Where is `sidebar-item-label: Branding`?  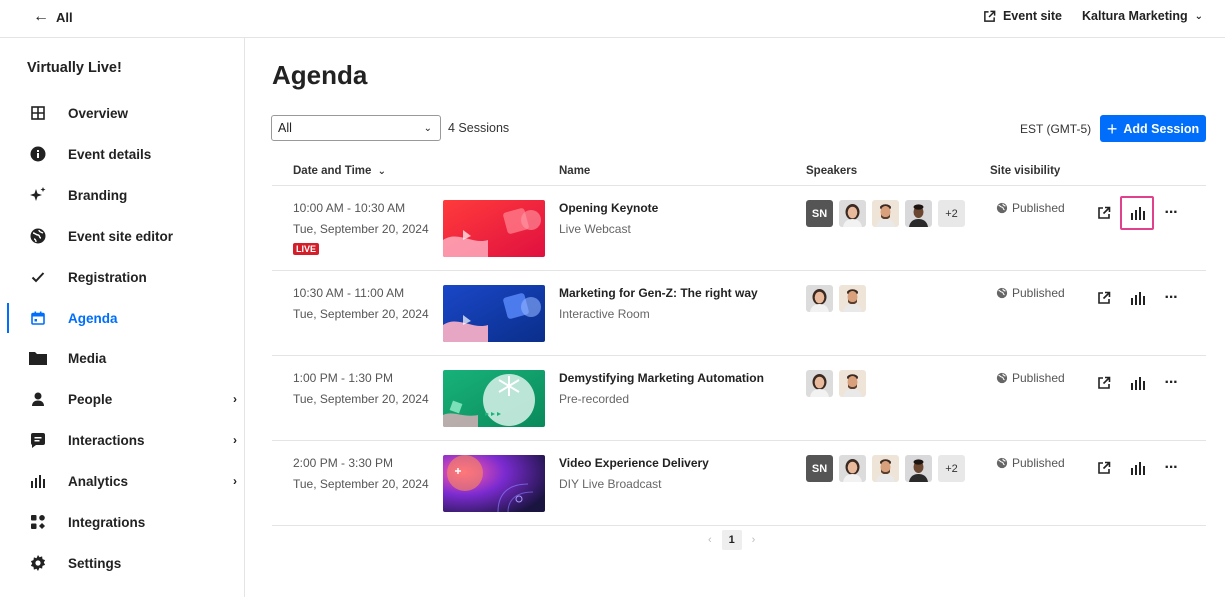
sidebar-item-label: Branding is located at coordinates (98, 195).